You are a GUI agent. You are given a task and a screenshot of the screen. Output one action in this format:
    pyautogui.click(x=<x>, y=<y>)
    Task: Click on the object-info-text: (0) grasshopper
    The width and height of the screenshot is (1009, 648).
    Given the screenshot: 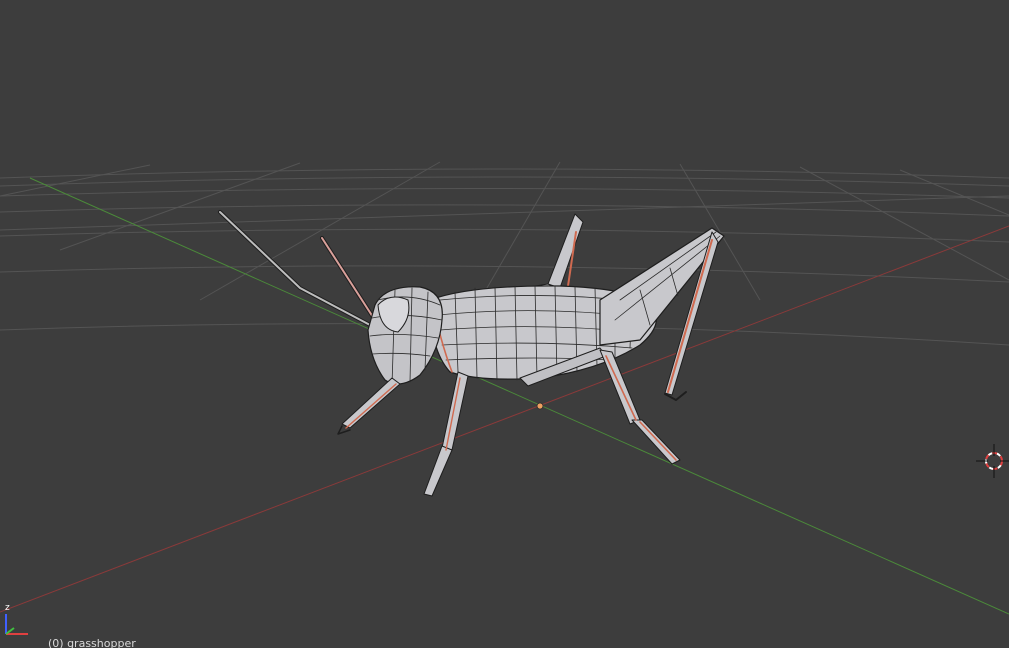 What is the action you would take?
    pyautogui.click(x=92, y=642)
    